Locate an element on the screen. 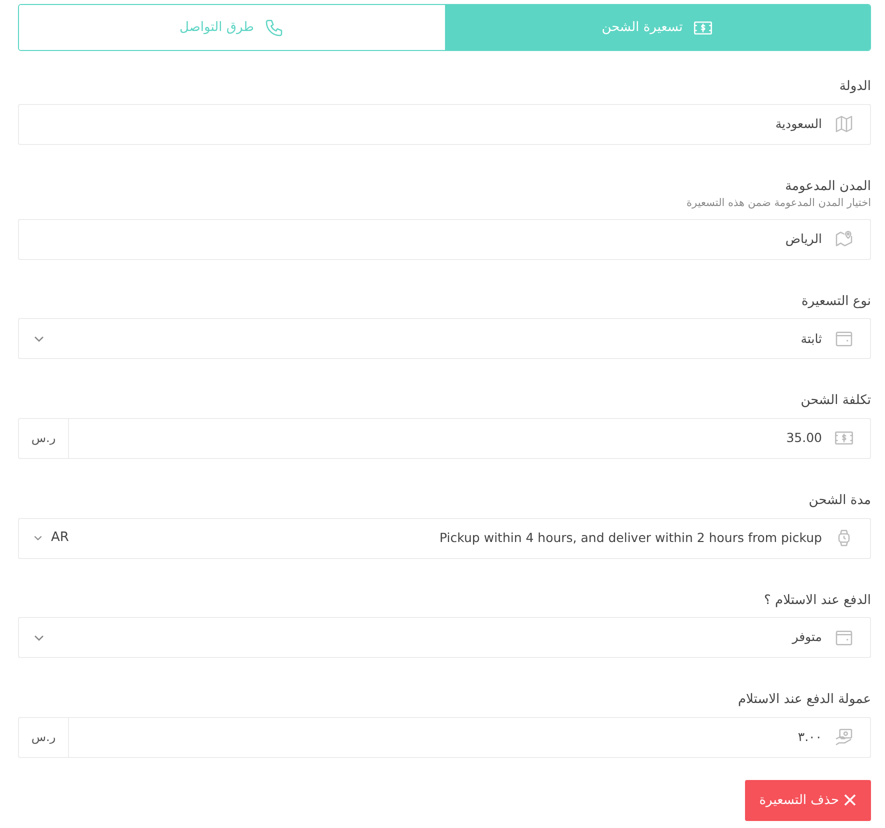 The image size is (885, 828). field-label: نوع التسعيرة is located at coordinates (835, 302).